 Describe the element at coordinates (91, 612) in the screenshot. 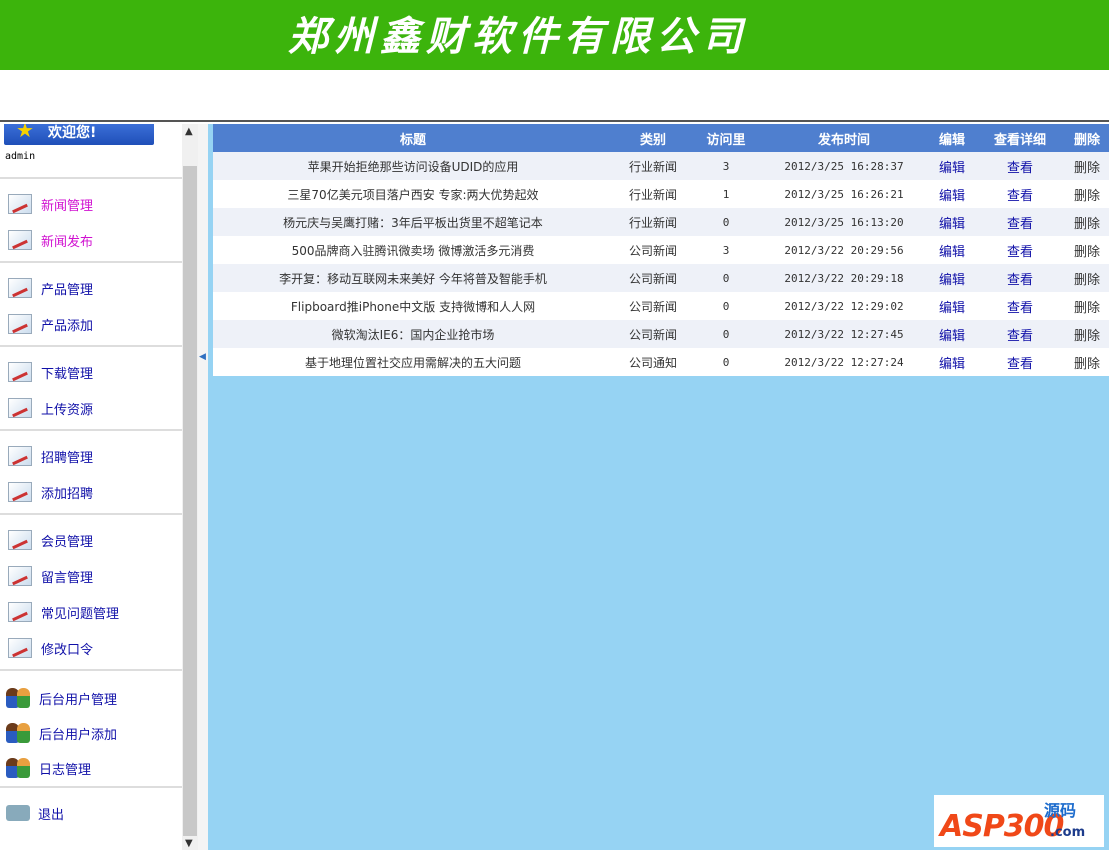

I see `sidebar-item: 常见问题管理` at that location.